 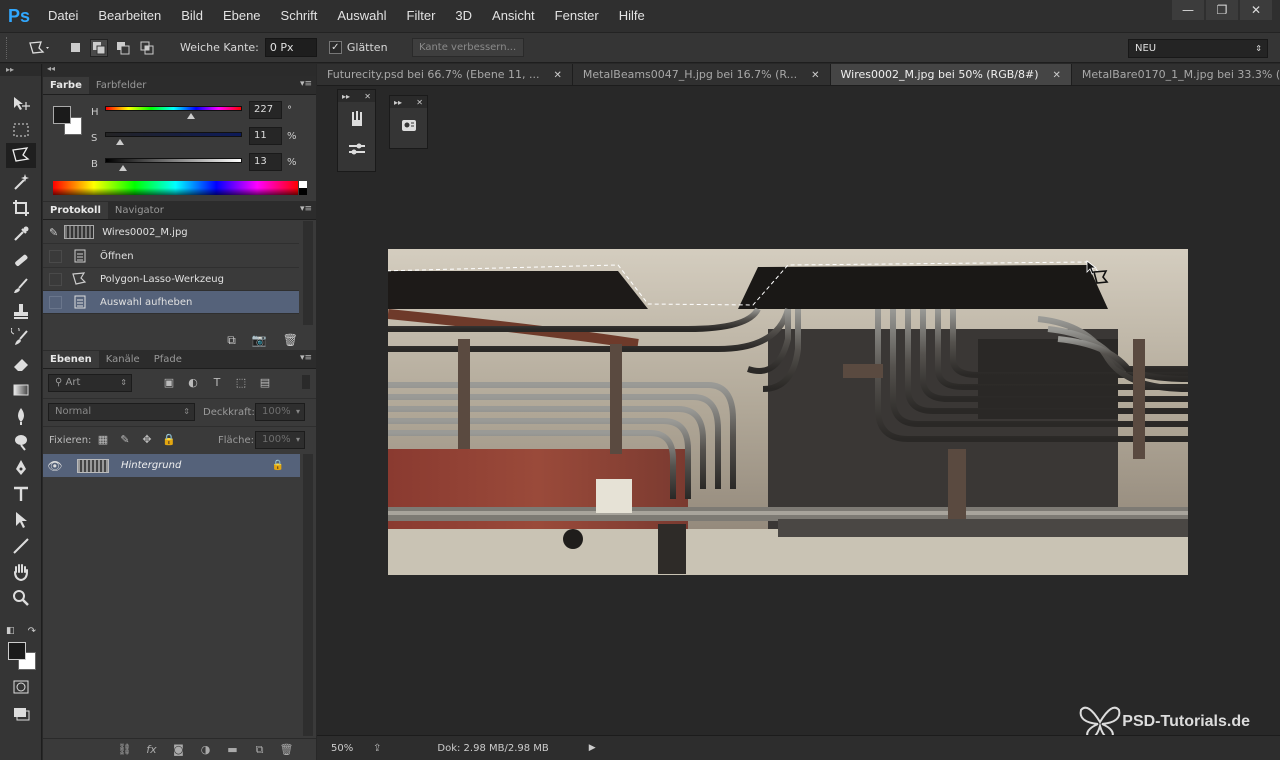 What do you see at coordinates (124, 749) in the screenshot?
I see `link-layers-icon: ⛓` at bounding box center [124, 749].